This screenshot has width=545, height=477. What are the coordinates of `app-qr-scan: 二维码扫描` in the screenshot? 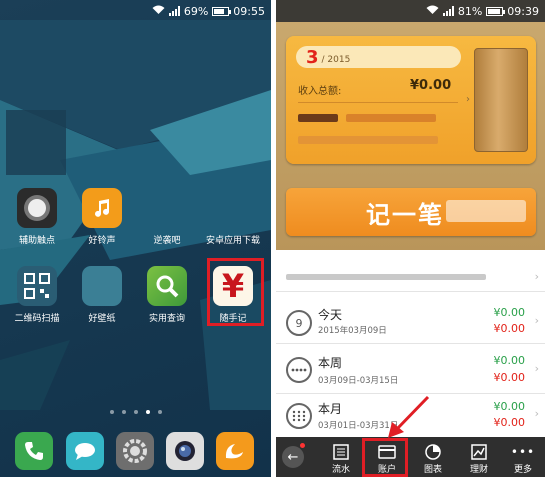 It's located at (37, 295).